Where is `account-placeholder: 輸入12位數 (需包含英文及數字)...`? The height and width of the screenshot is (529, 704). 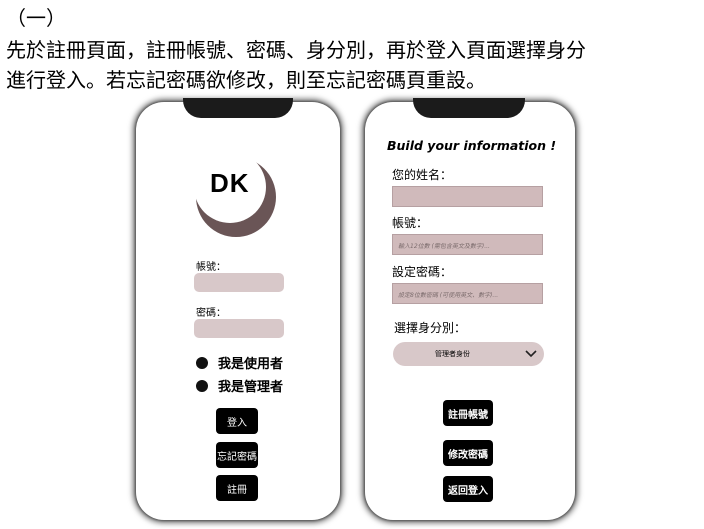 account-placeholder: 輸入12位數 (需包含英文及數字)... is located at coordinates (444, 246).